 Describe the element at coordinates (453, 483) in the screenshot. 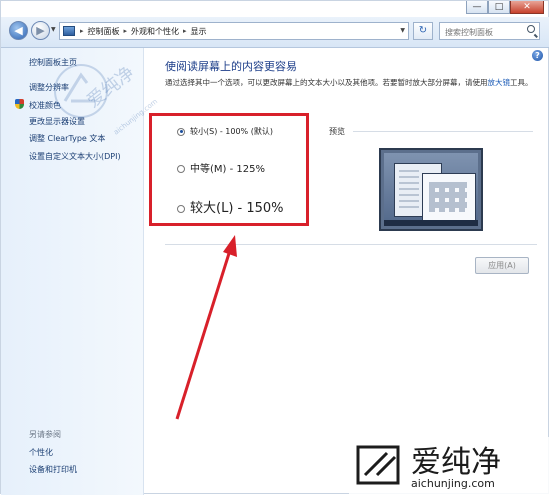

I see `site-logo-url: aichunjing.com` at that location.